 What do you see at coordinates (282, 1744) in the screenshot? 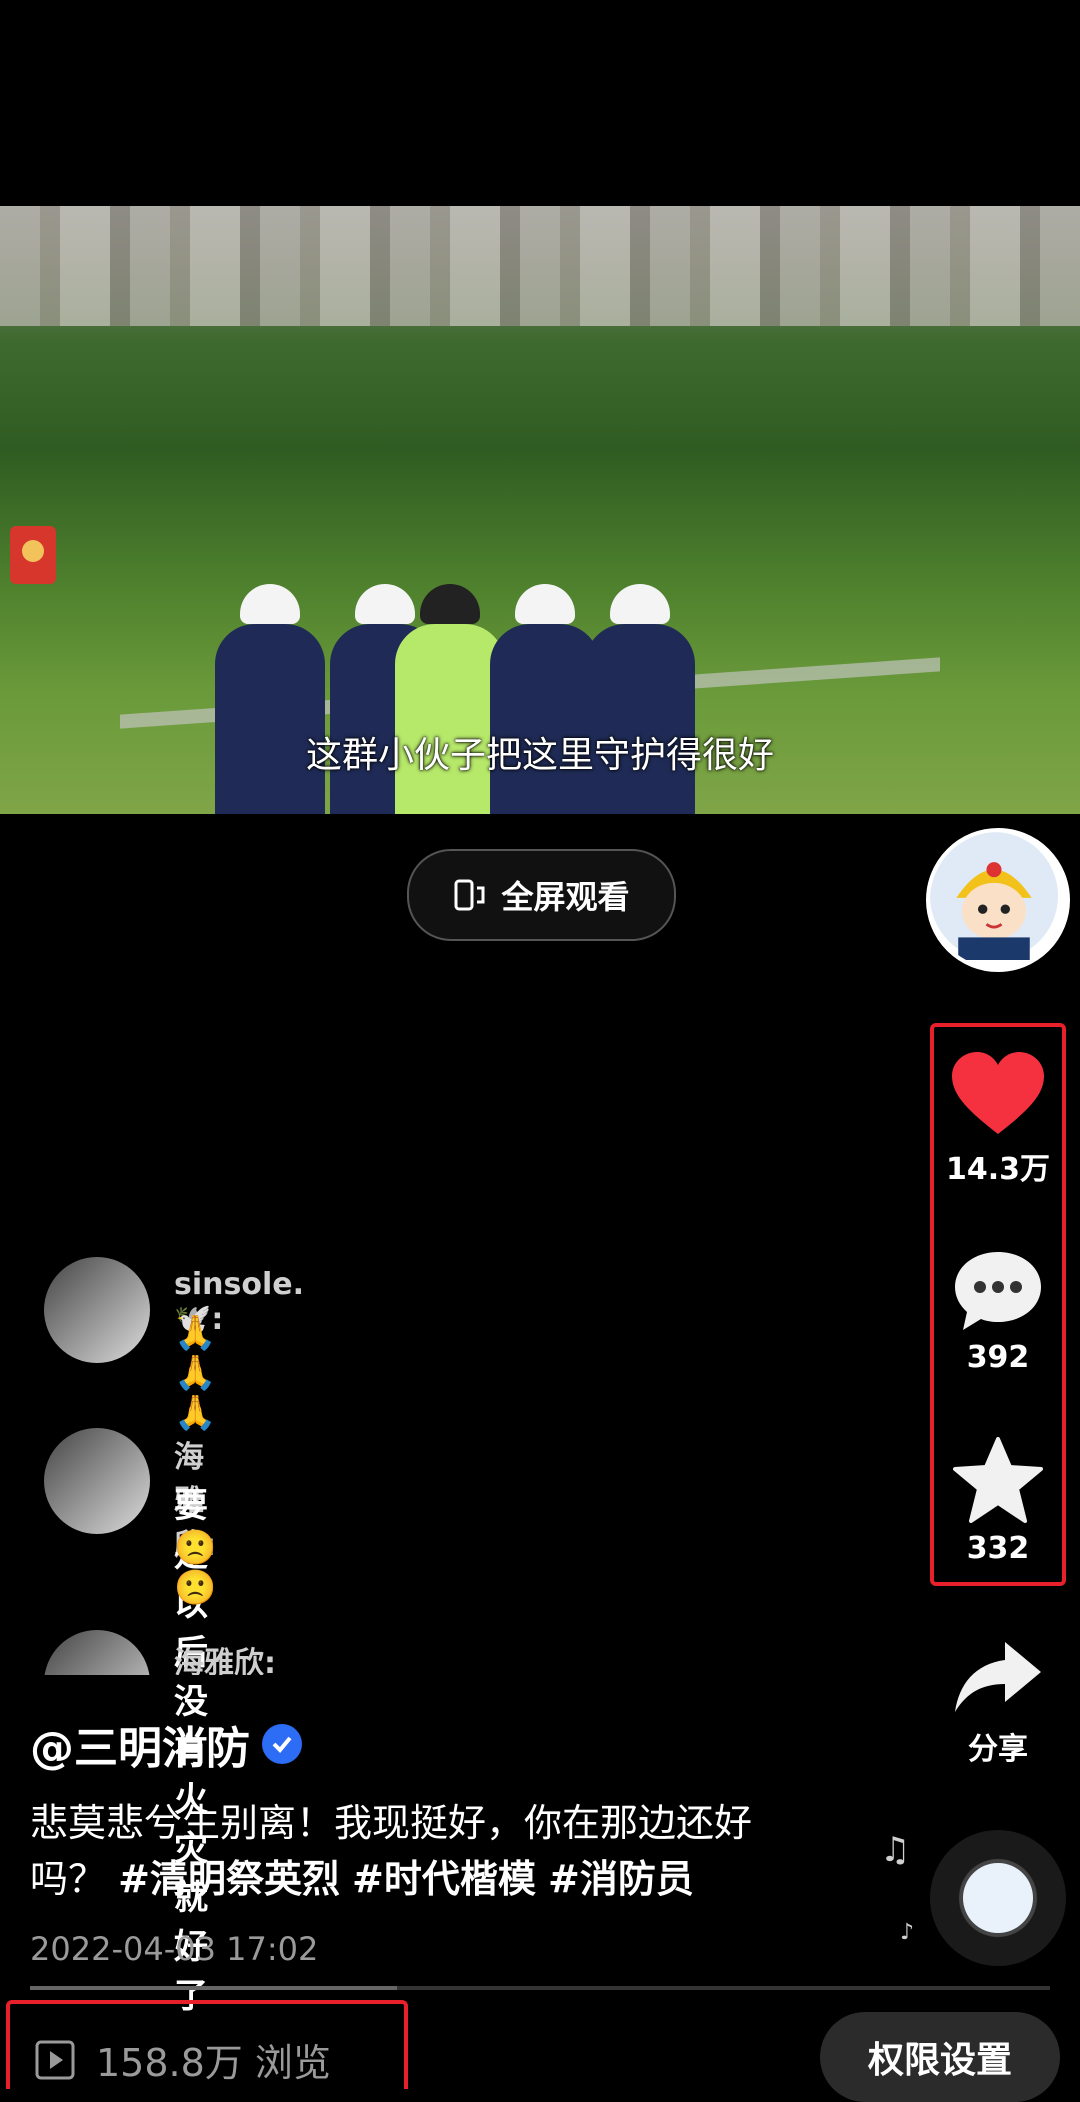
I see `verified-icon` at bounding box center [282, 1744].